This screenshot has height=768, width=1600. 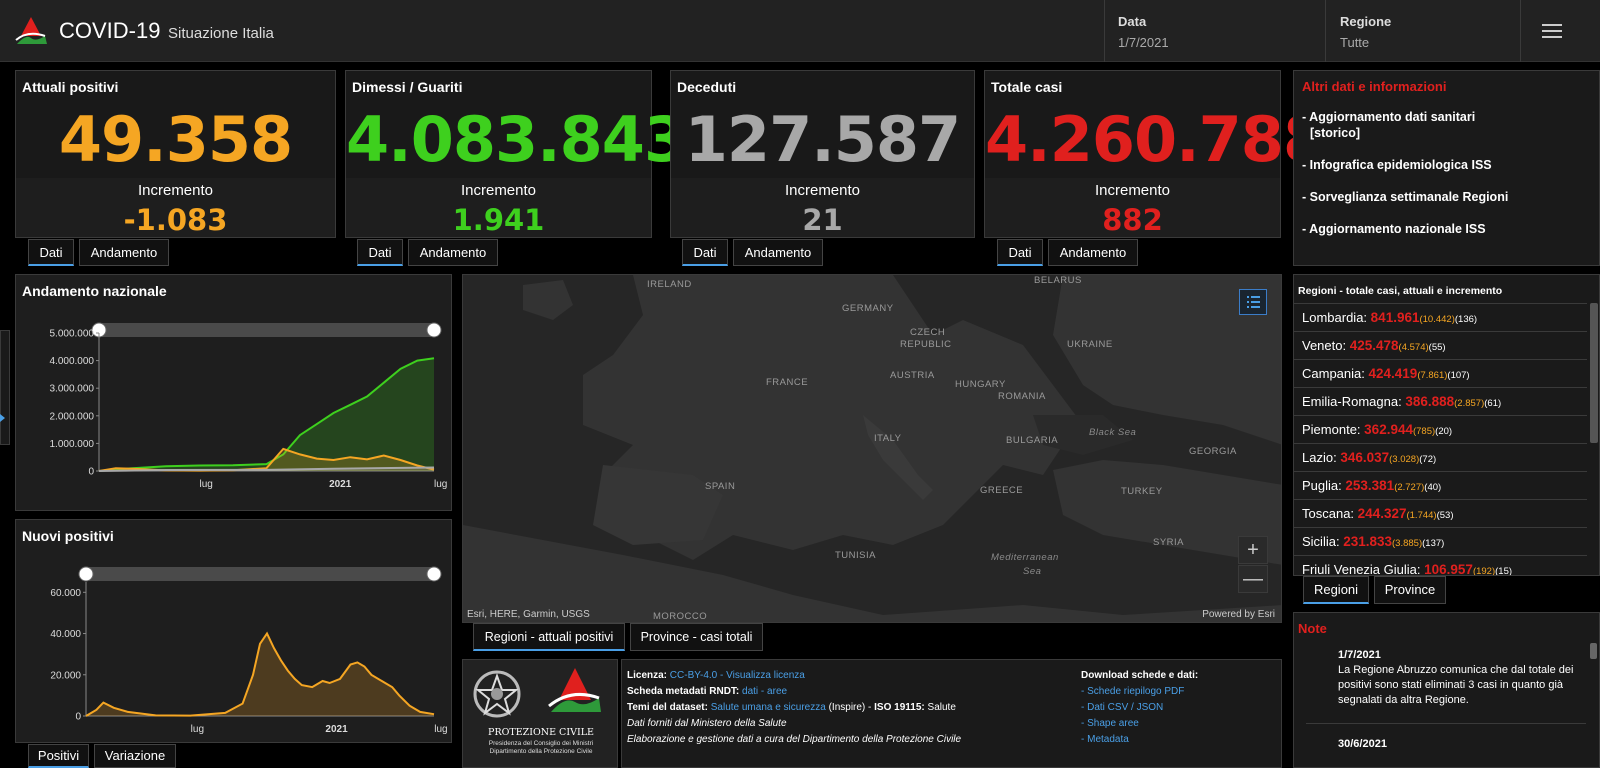 I want to click on map-label: CZECH, so click(x=928, y=332).